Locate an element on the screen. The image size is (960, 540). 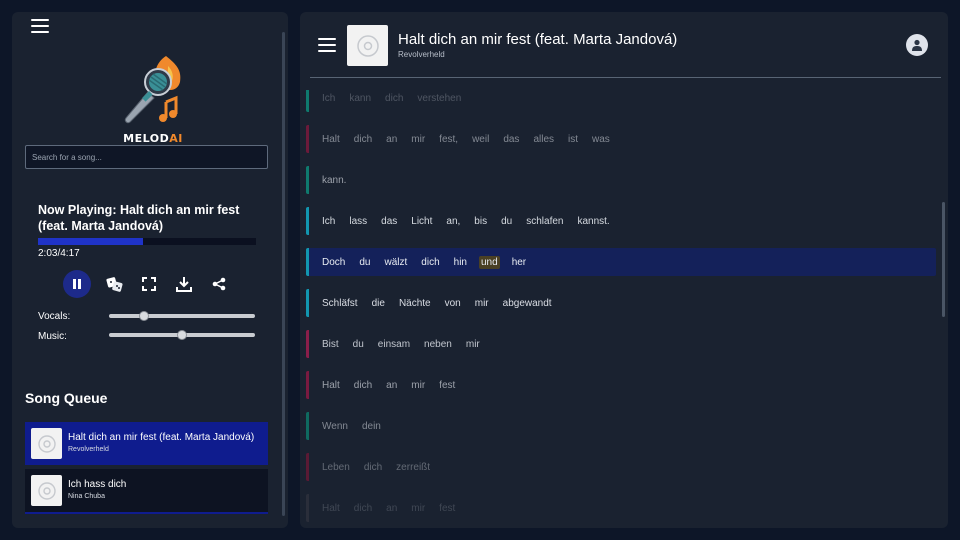
header-divider is located at coordinates (625, 77).